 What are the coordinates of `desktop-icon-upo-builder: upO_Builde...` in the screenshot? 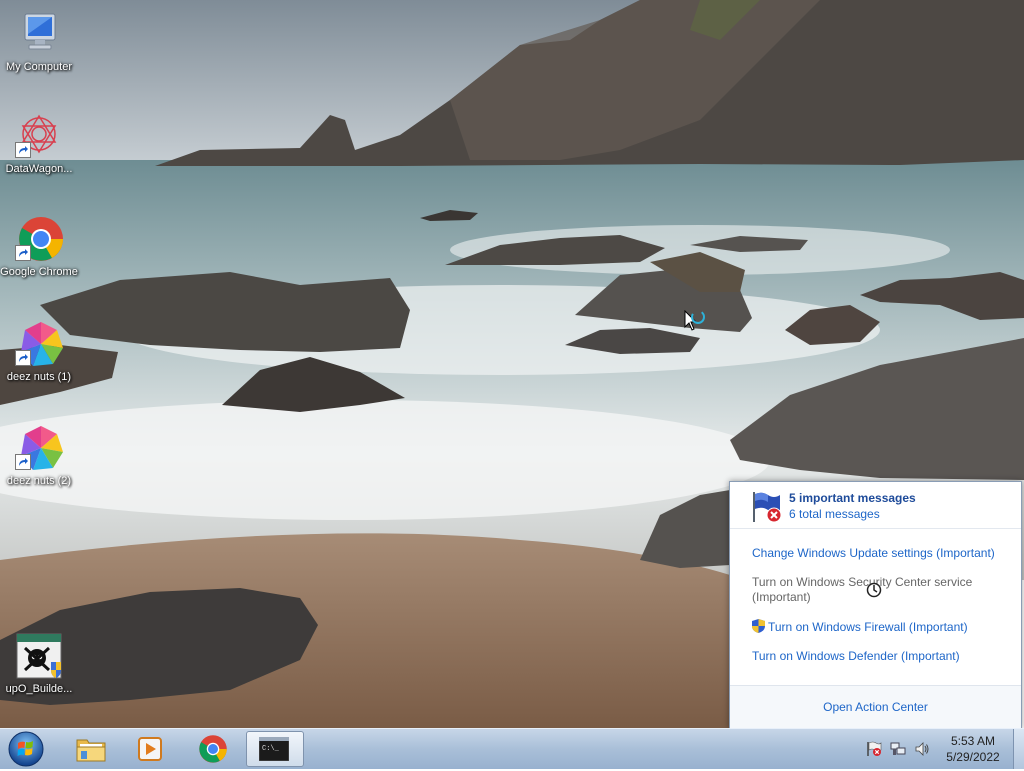 It's located at (39, 664).